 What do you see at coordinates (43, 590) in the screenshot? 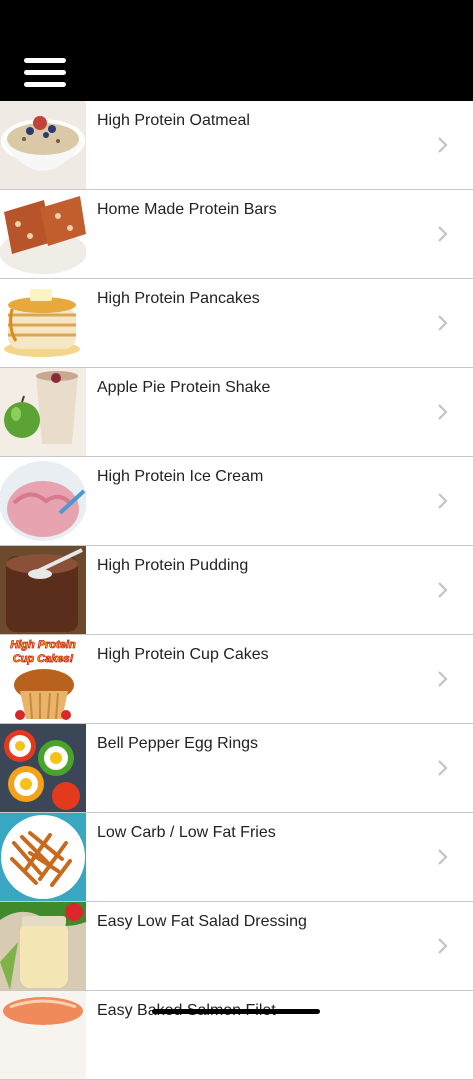
I see `recipe-thumbnail-pudding` at bounding box center [43, 590].